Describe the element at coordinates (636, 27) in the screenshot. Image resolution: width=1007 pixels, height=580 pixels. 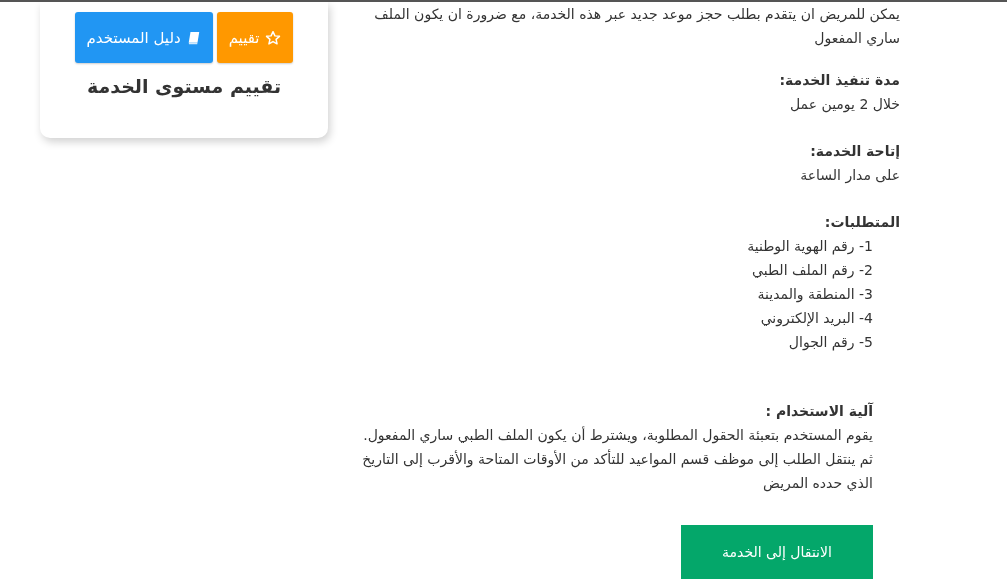
I see `service-description: يمكن للمريض ان يتقدم بطلب حجز موعد جديد عبر هذه الخدمة، مع ضرورة ان يكون الملف ساري المفعول` at that location.